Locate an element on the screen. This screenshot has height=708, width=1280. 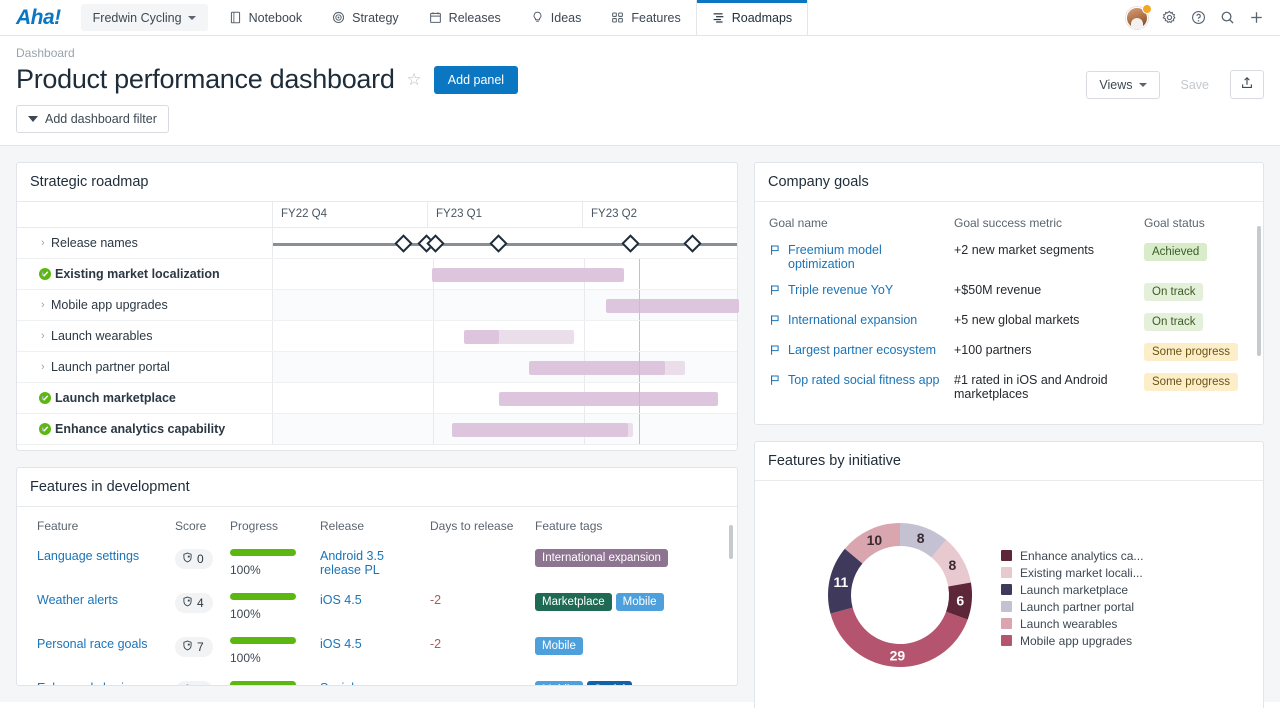
filter-icon is located at coordinates (33, 119).